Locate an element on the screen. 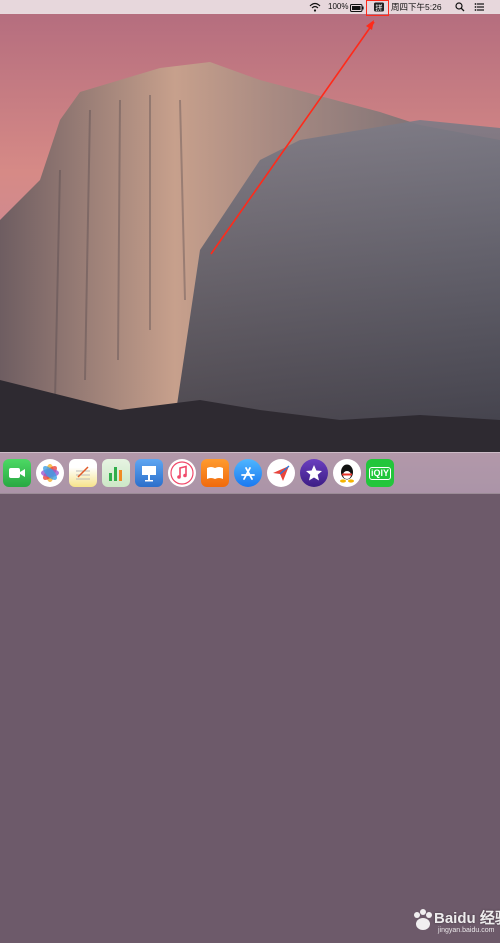  app-store-icon is located at coordinates (248, 473).